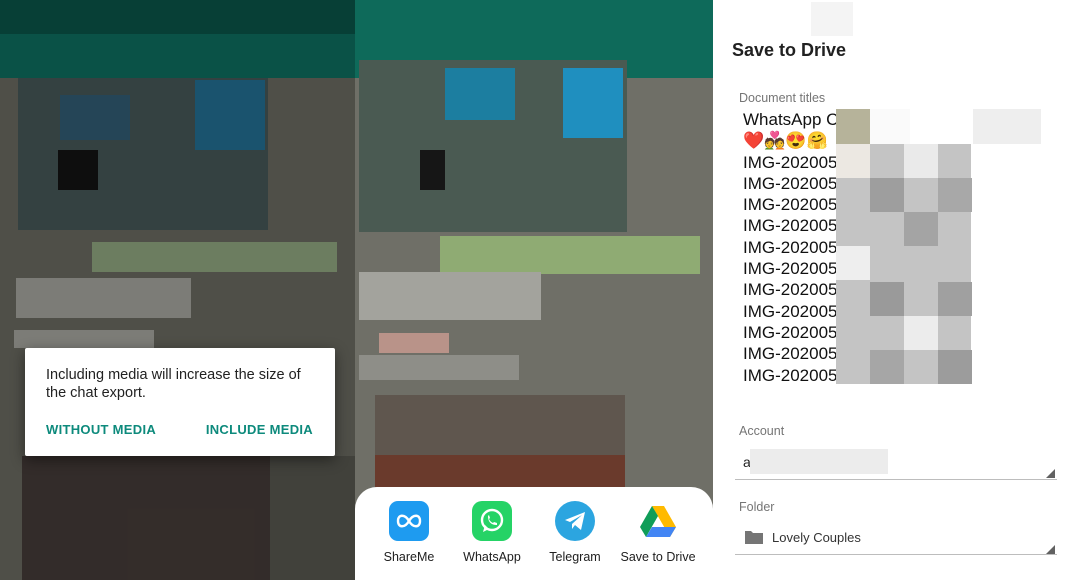 The image size is (1068, 580). What do you see at coordinates (570, 255) in the screenshot?
I see `blurred-sent-message` at bounding box center [570, 255].